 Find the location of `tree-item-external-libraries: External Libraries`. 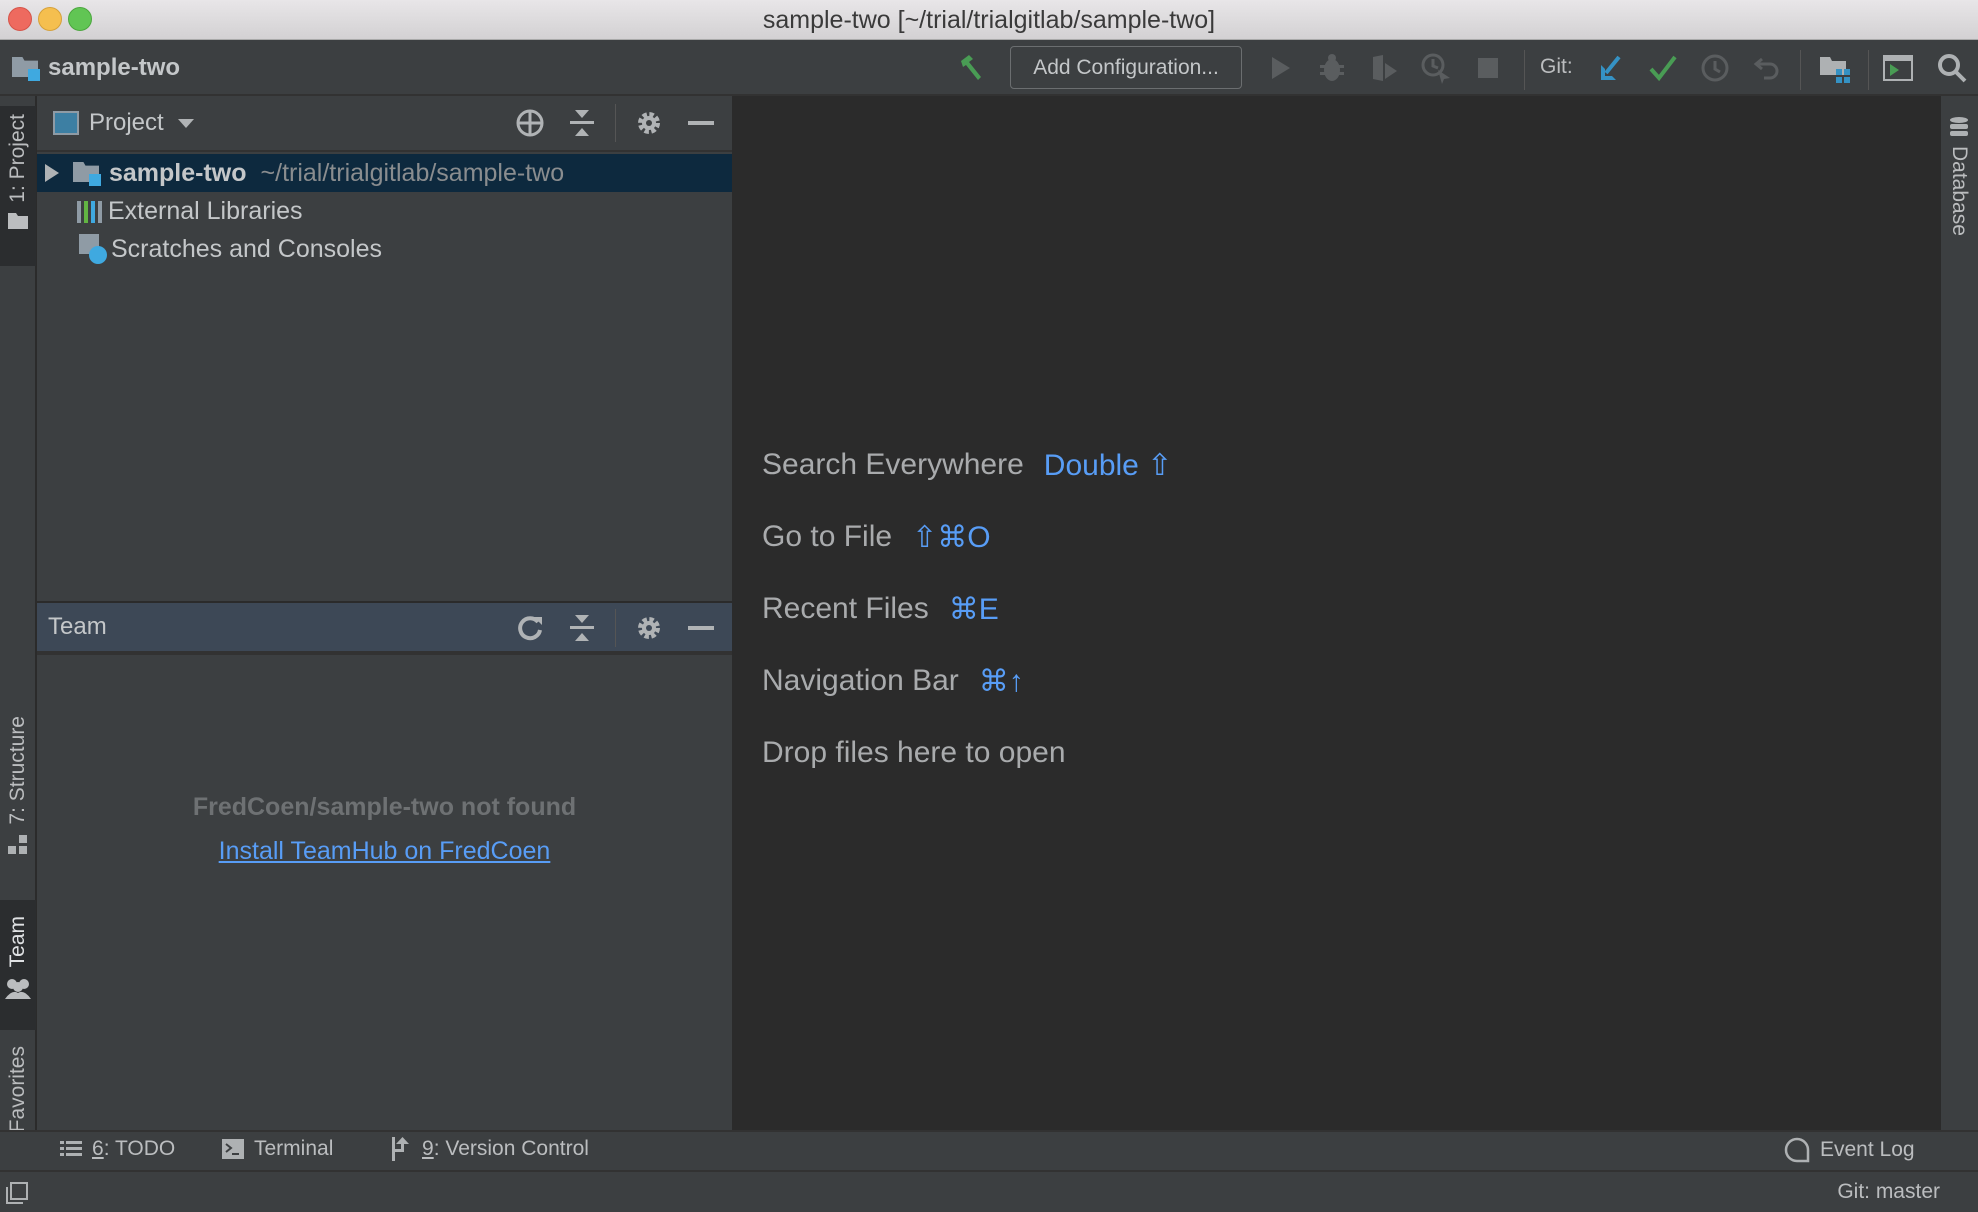

tree-item-external-libraries: External Libraries is located at coordinates (384, 211).